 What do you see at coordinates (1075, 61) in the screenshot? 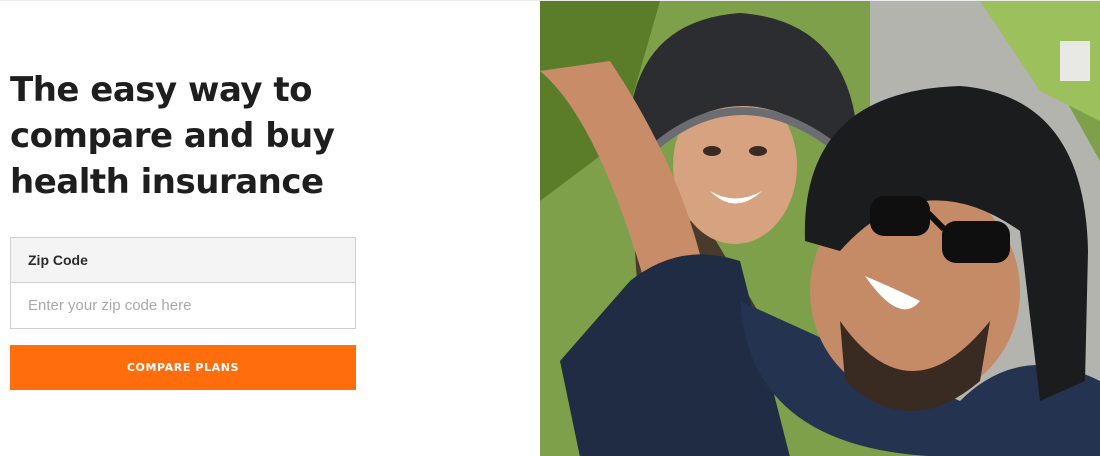
I see `distant-building` at bounding box center [1075, 61].